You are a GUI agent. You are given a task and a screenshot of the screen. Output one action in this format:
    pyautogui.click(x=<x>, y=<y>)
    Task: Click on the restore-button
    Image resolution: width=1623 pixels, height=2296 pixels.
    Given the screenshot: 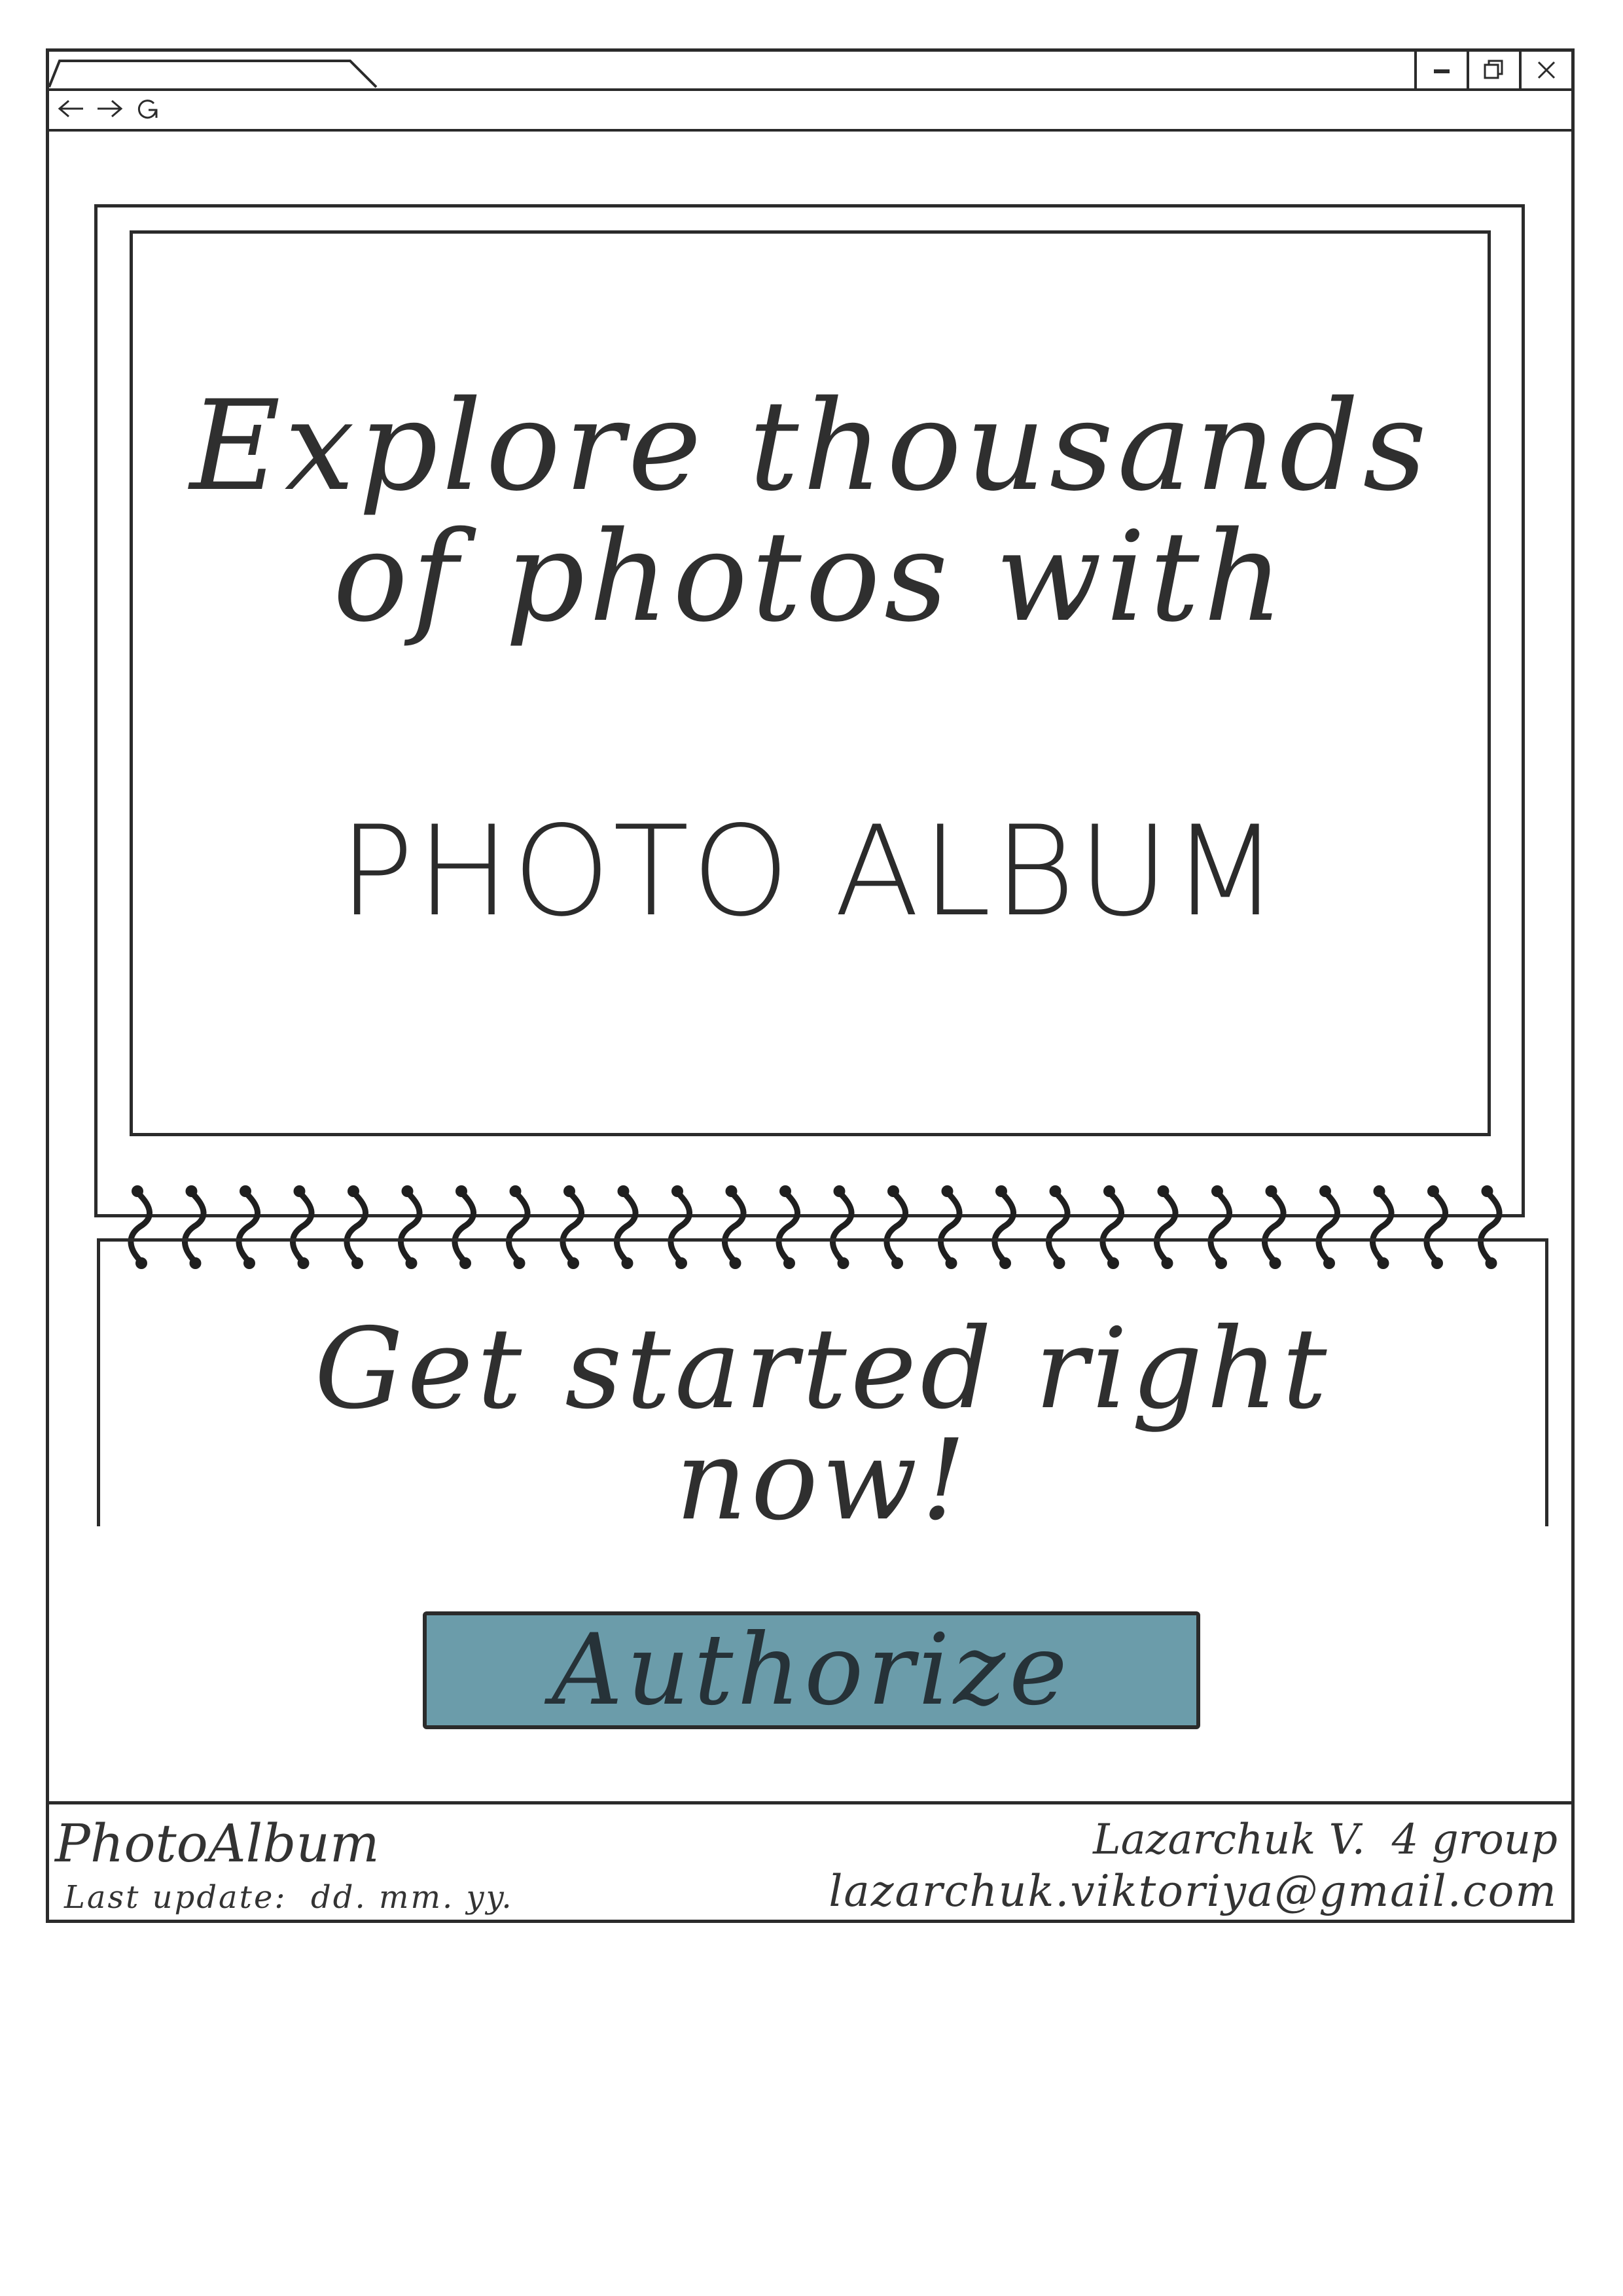 What is the action you would take?
    pyautogui.click(x=1493, y=70)
    